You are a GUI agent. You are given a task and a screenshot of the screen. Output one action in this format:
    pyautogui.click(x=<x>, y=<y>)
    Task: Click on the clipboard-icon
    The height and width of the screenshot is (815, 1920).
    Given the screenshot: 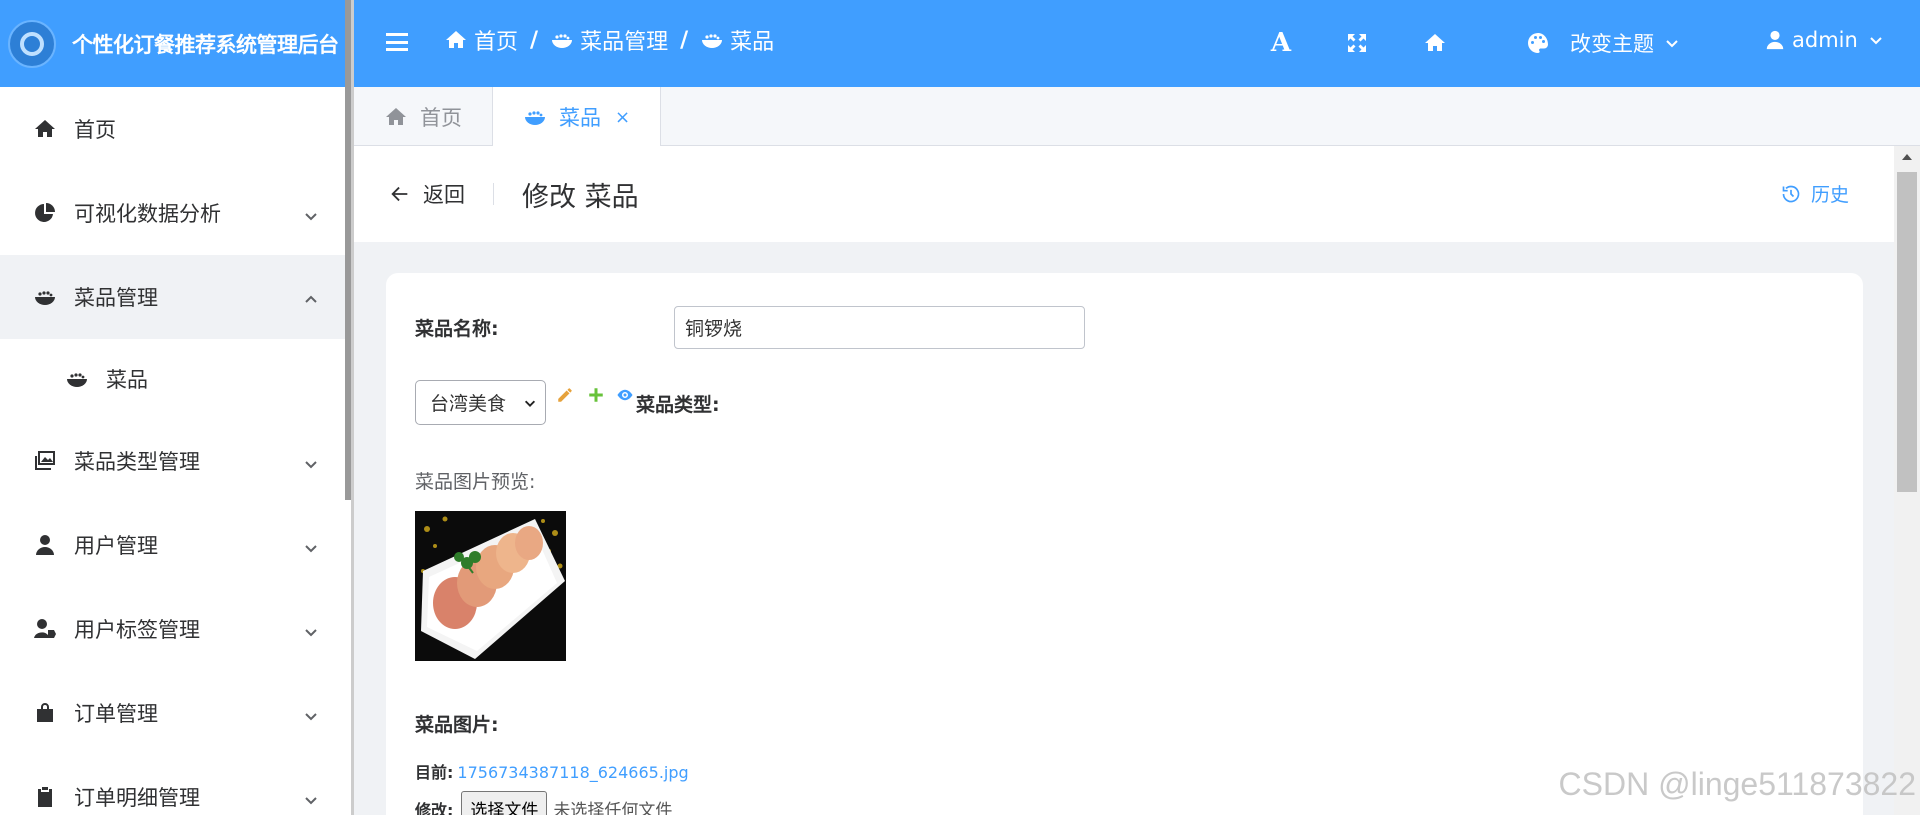 What is the action you would take?
    pyautogui.click(x=45, y=797)
    